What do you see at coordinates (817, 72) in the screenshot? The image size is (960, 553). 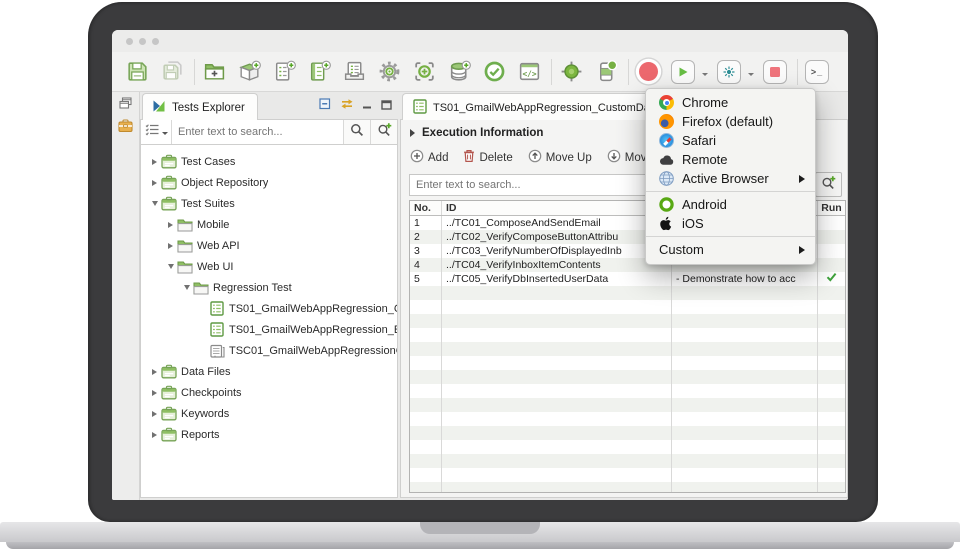 I see `console-button: >_` at bounding box center [817, 72].